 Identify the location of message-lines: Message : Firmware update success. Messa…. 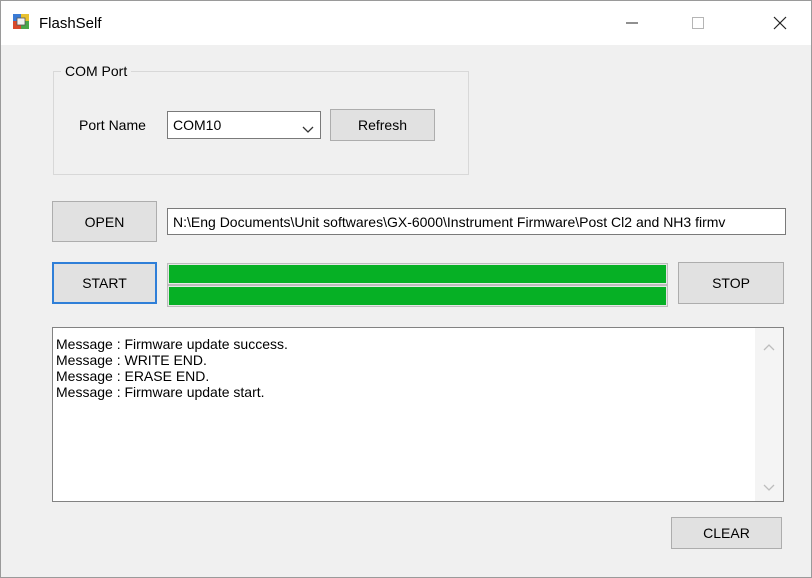
(406, 368).